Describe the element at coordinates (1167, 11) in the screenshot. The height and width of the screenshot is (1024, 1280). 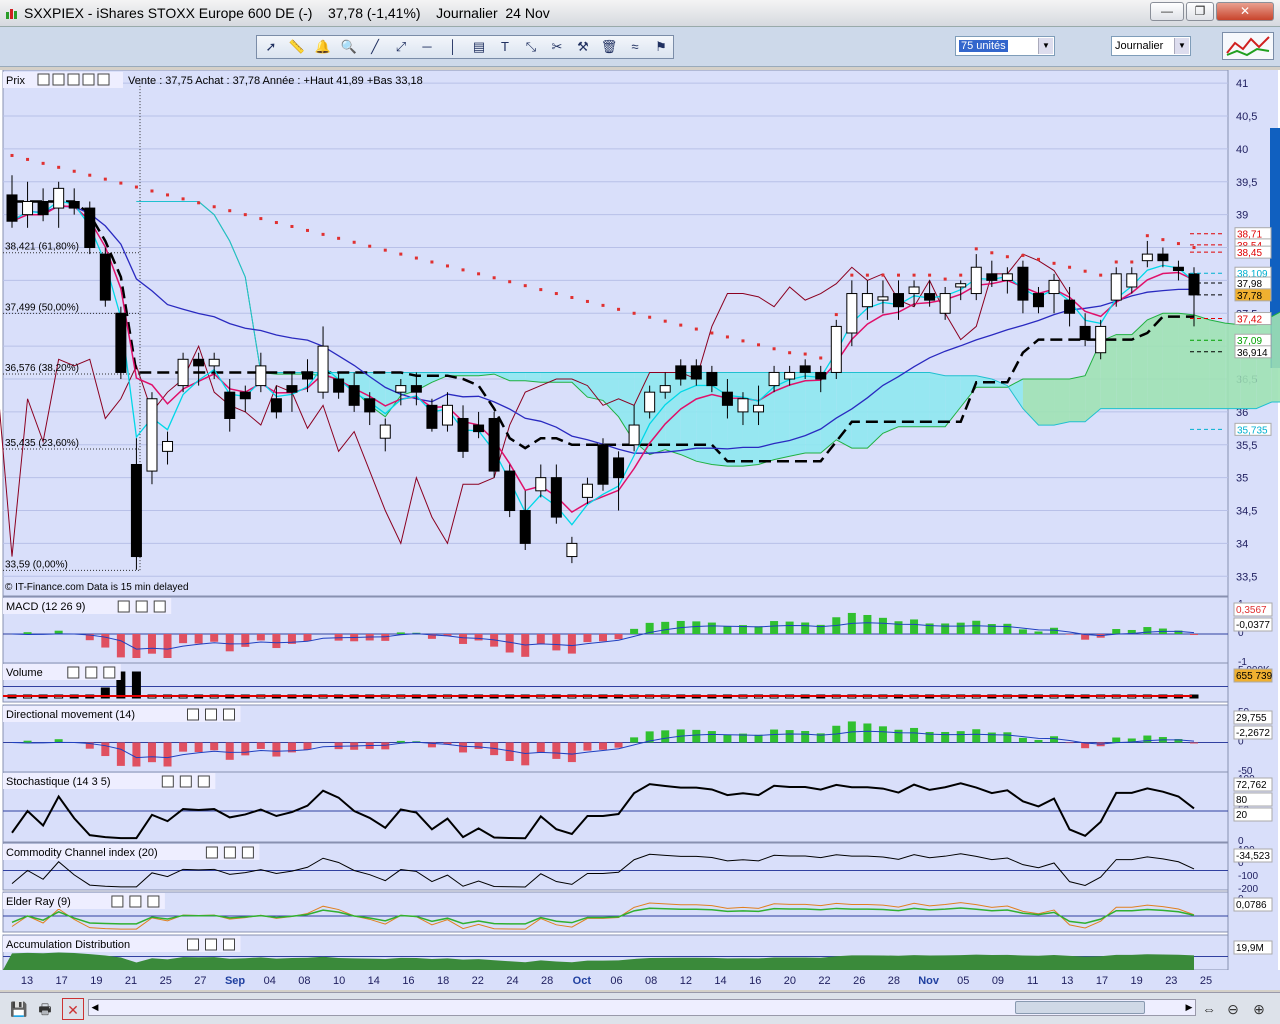
I see `minimize-button: —` at that location.